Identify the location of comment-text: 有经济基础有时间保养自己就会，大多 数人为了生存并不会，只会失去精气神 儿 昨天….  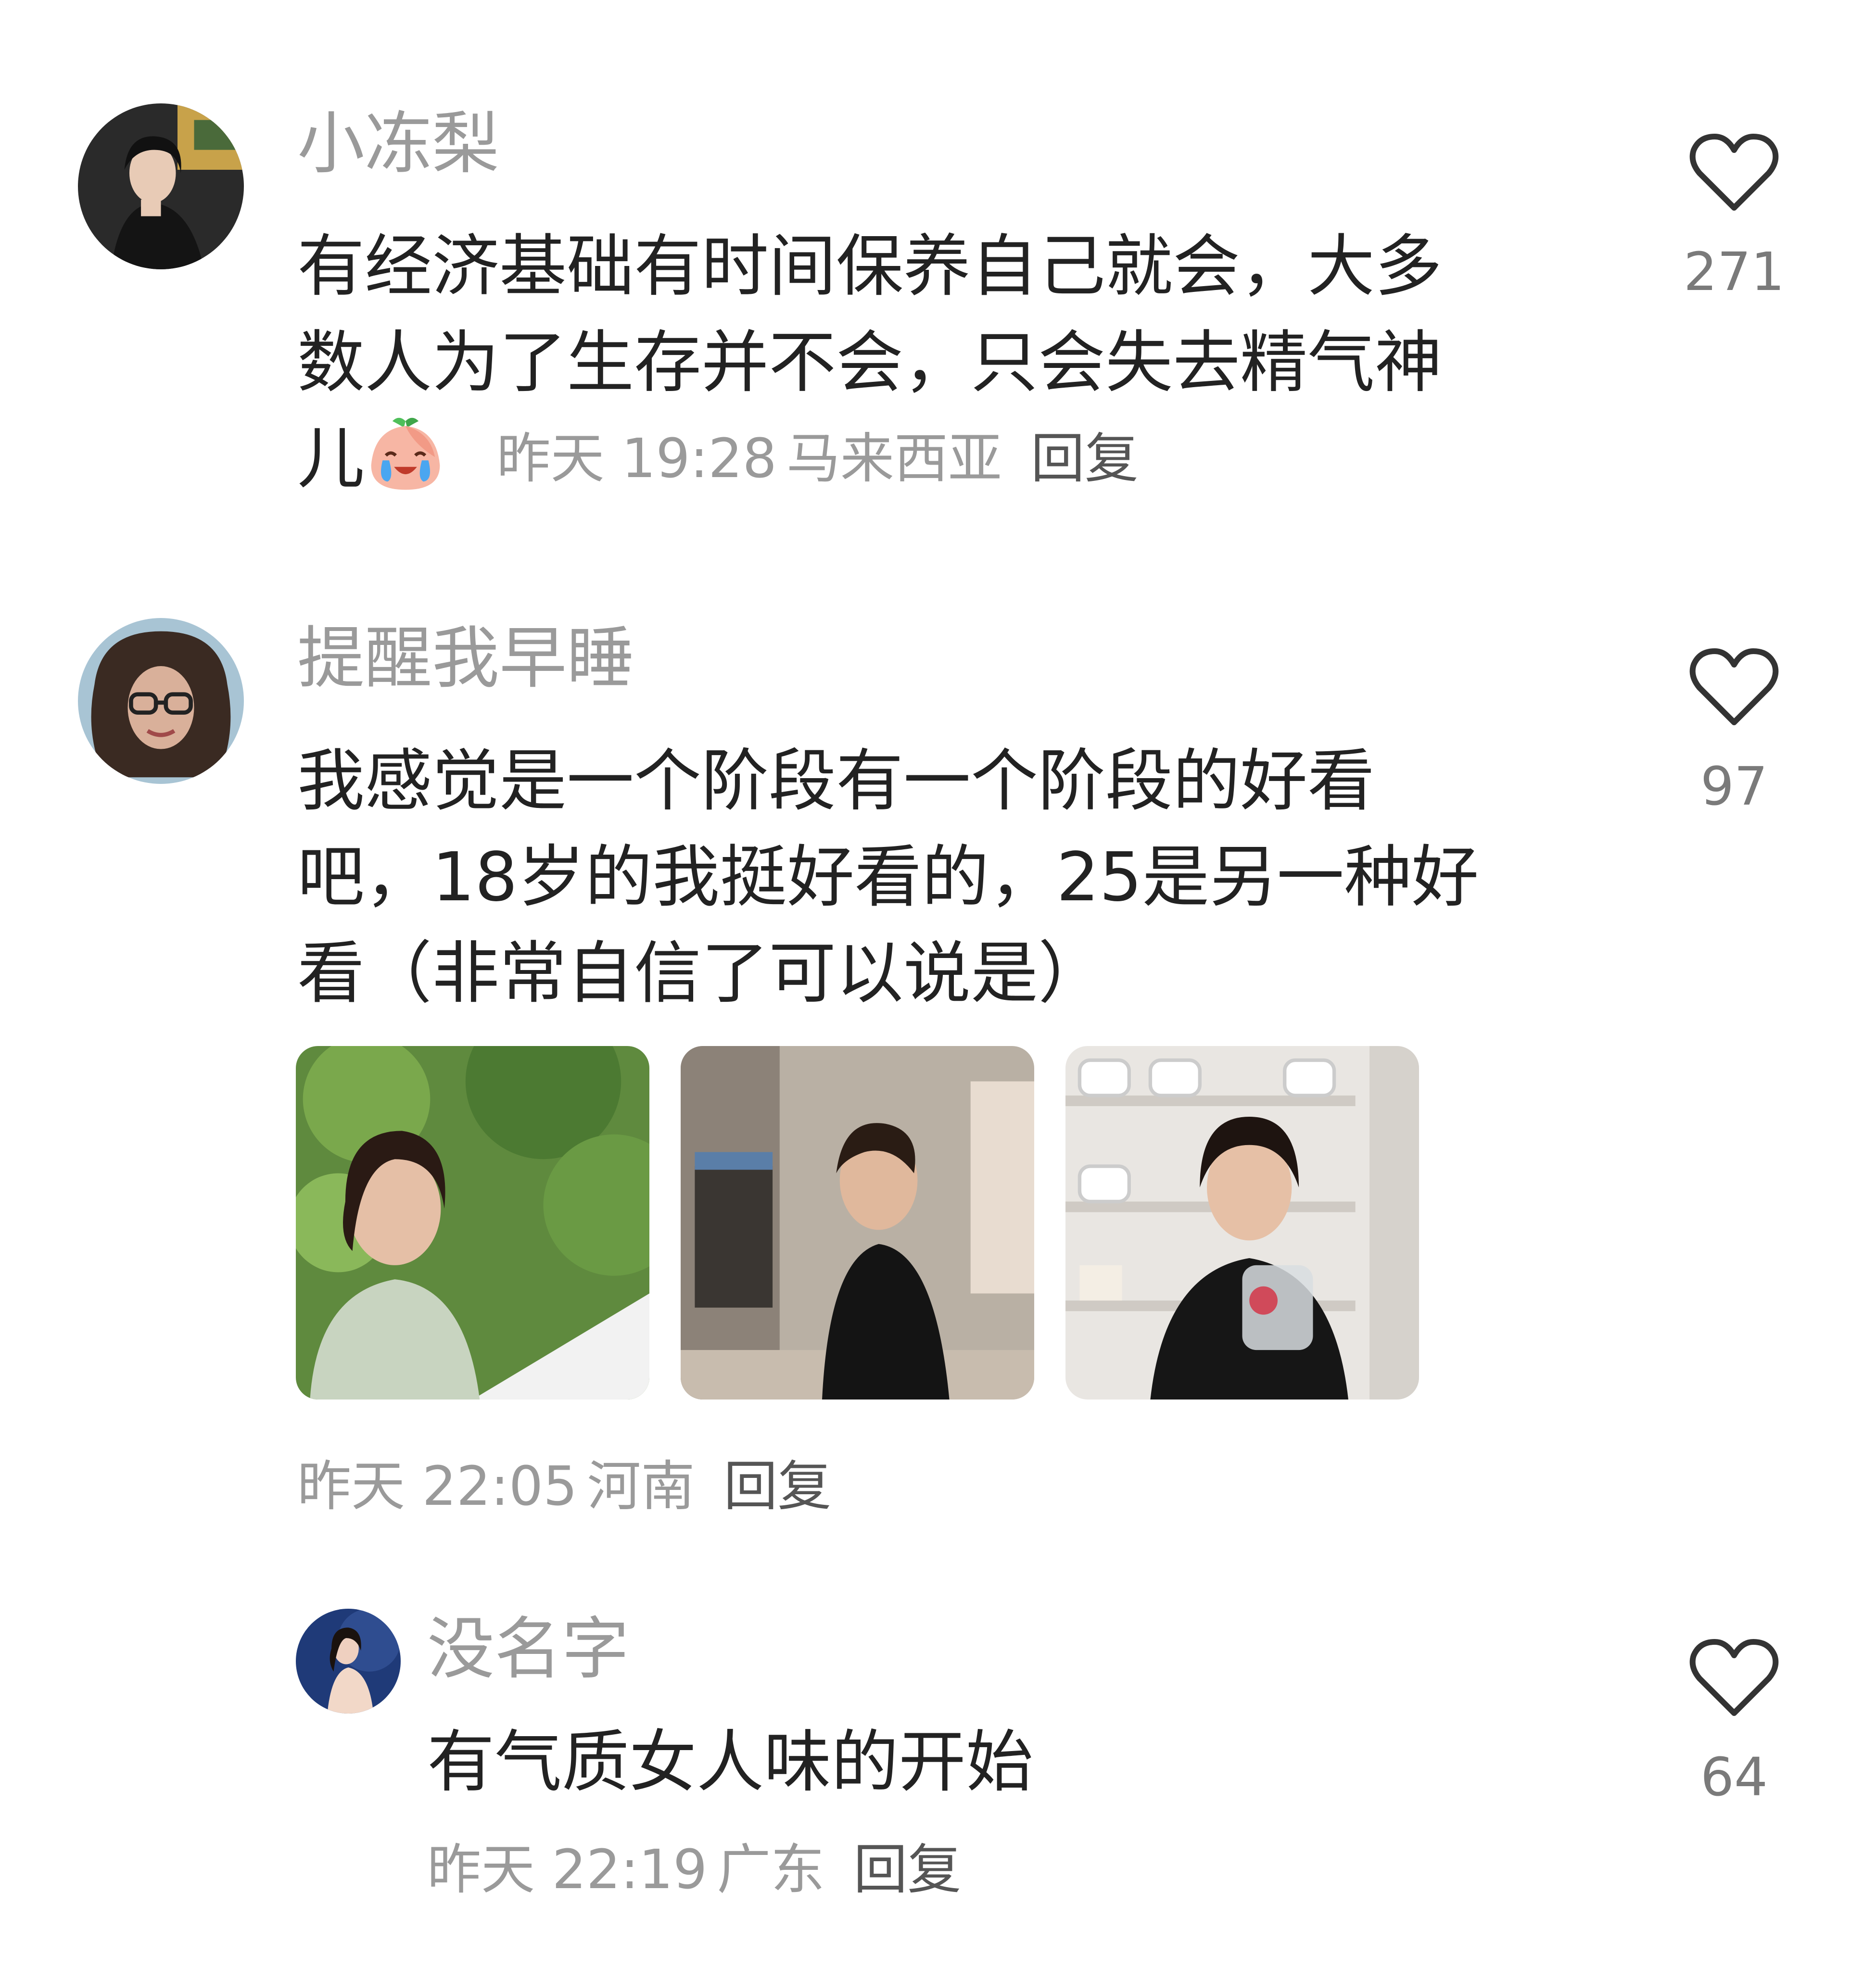
(922, 363).